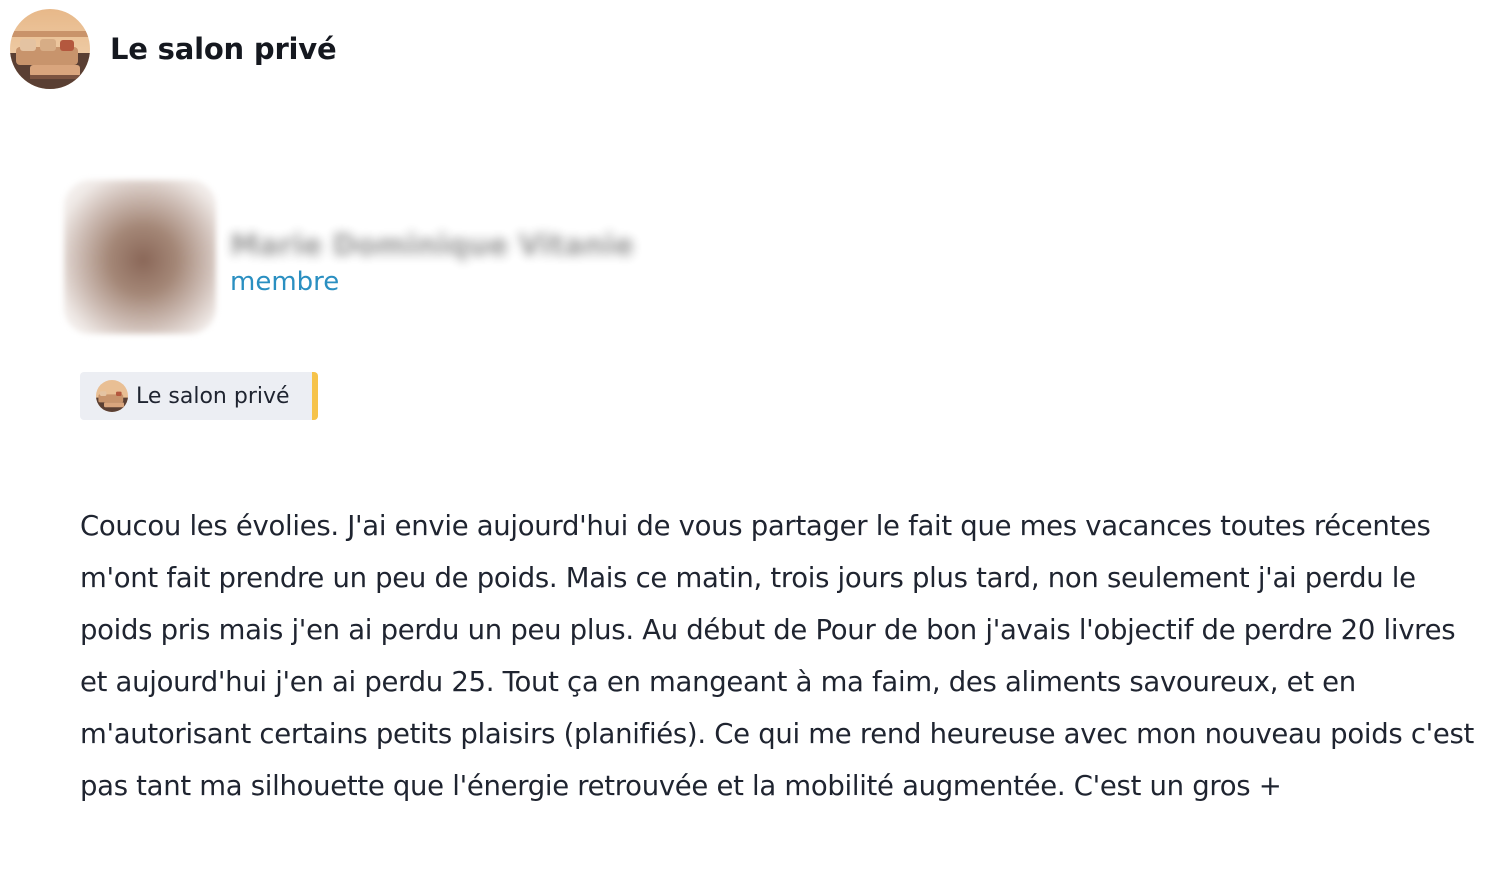 This screenshot has width=1490, height=884. I want to click on group-header: Le salon privé, so click(173, 49).